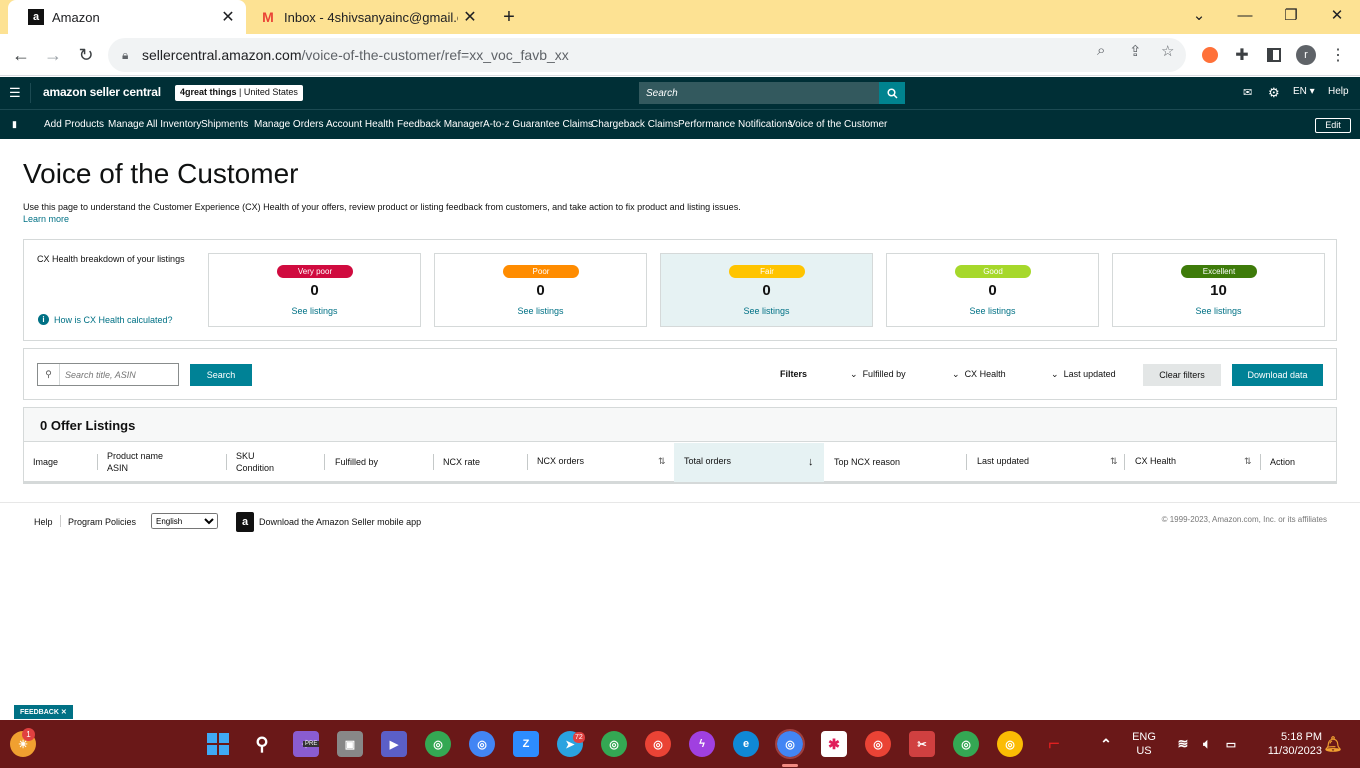 The image size is (1360, 768). Describe the element at coordinates (218, 744) in the screenshot. I see `windows-start-icon` at that location.